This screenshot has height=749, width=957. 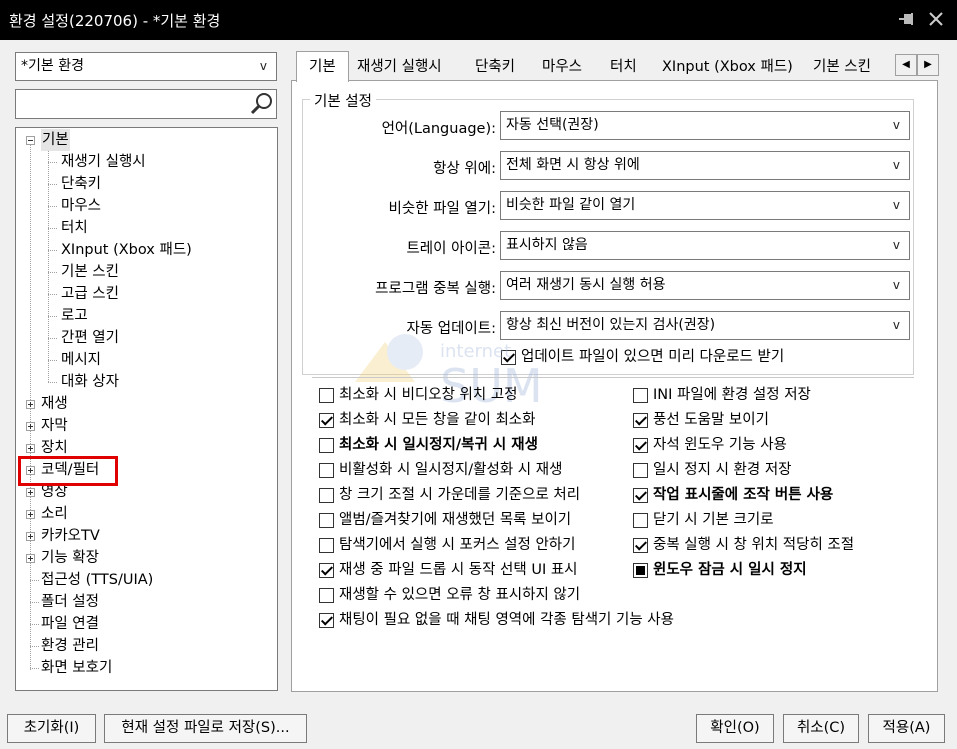 I want to click on cancel-button: 취소(C), so click(x=821, y=728).